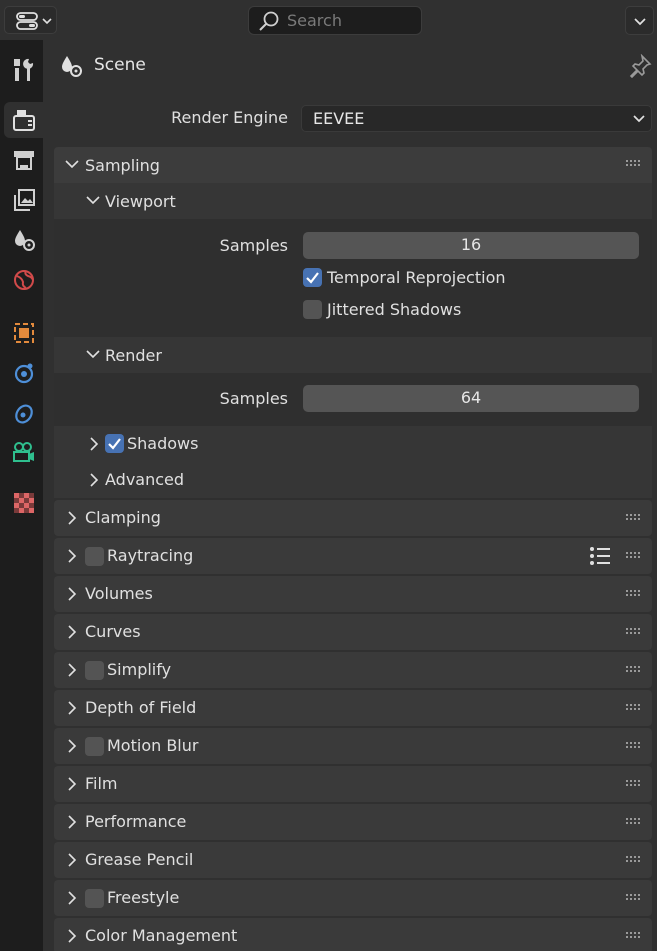  What do you see at coordinates (353, 934) in the screenshot?
I see `panel-color-management: Color Management` at bounding box center [353, 934].